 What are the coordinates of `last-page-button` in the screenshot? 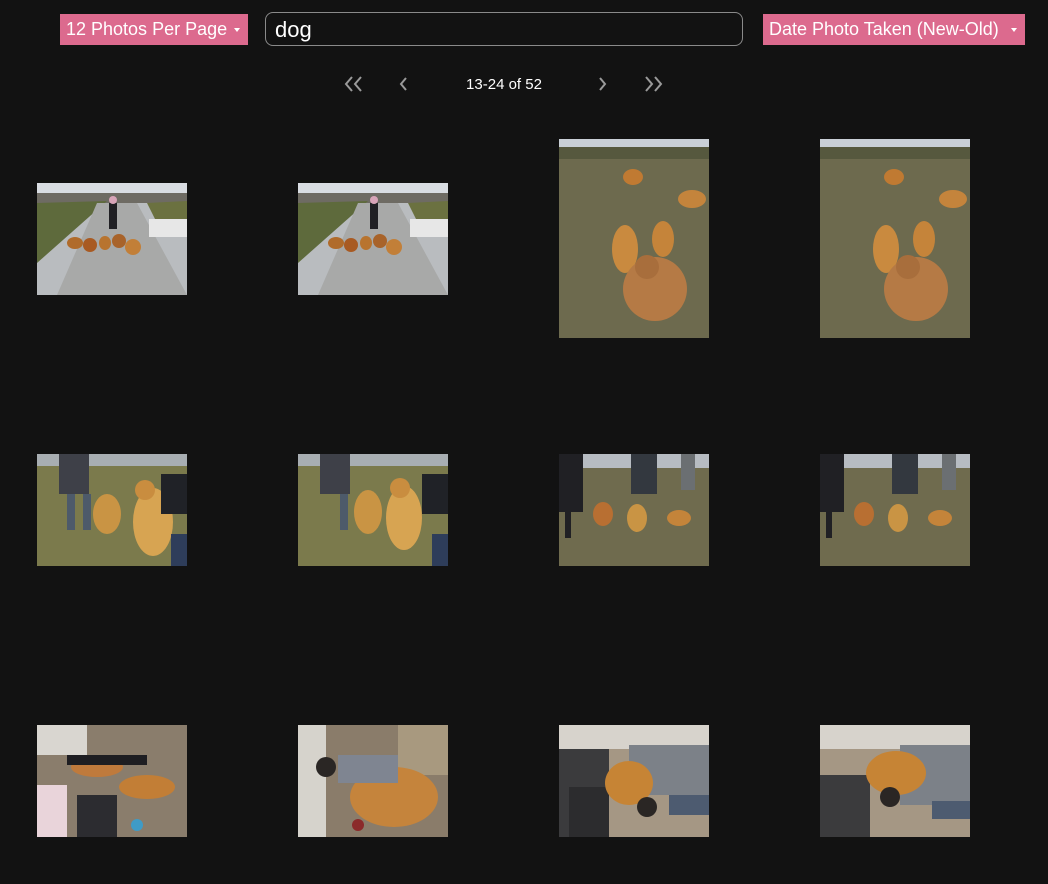 It's located at (653, 84).